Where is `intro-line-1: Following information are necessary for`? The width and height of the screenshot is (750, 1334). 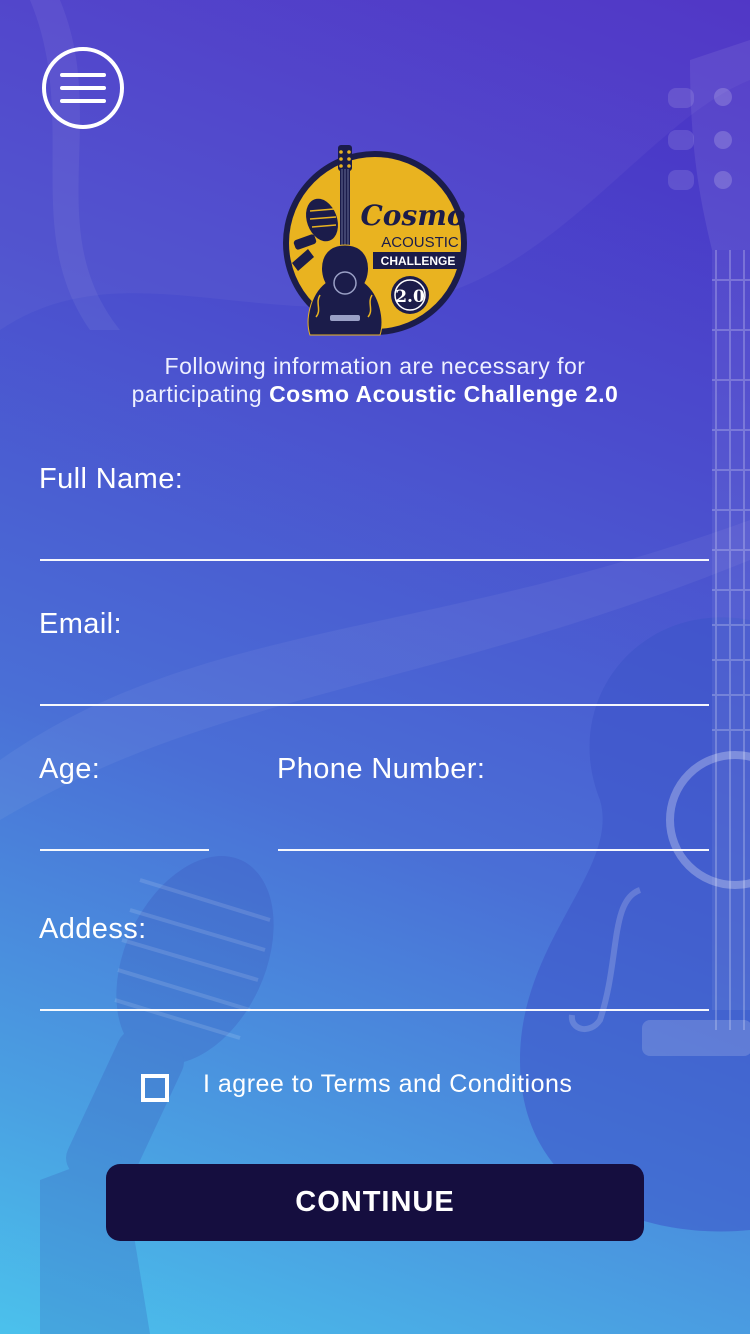
intro-line-1: Following information are necessary for is located at coordinates (375, 366).